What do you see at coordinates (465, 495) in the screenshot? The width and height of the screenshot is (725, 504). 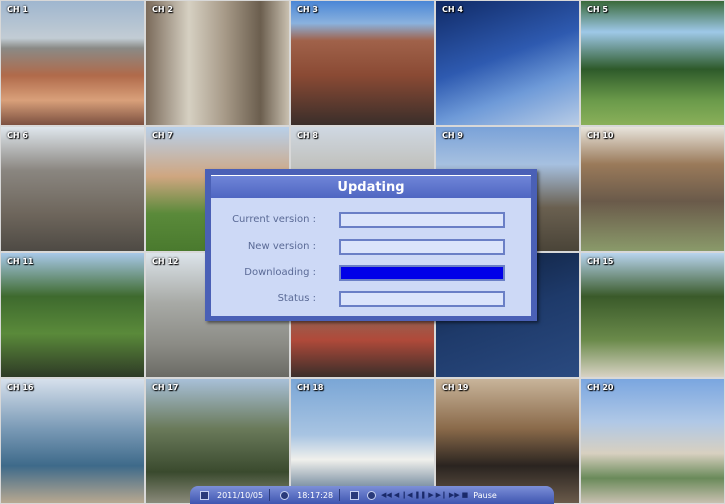 I see `stop-icon: ■` at bounding box center [465, 495].